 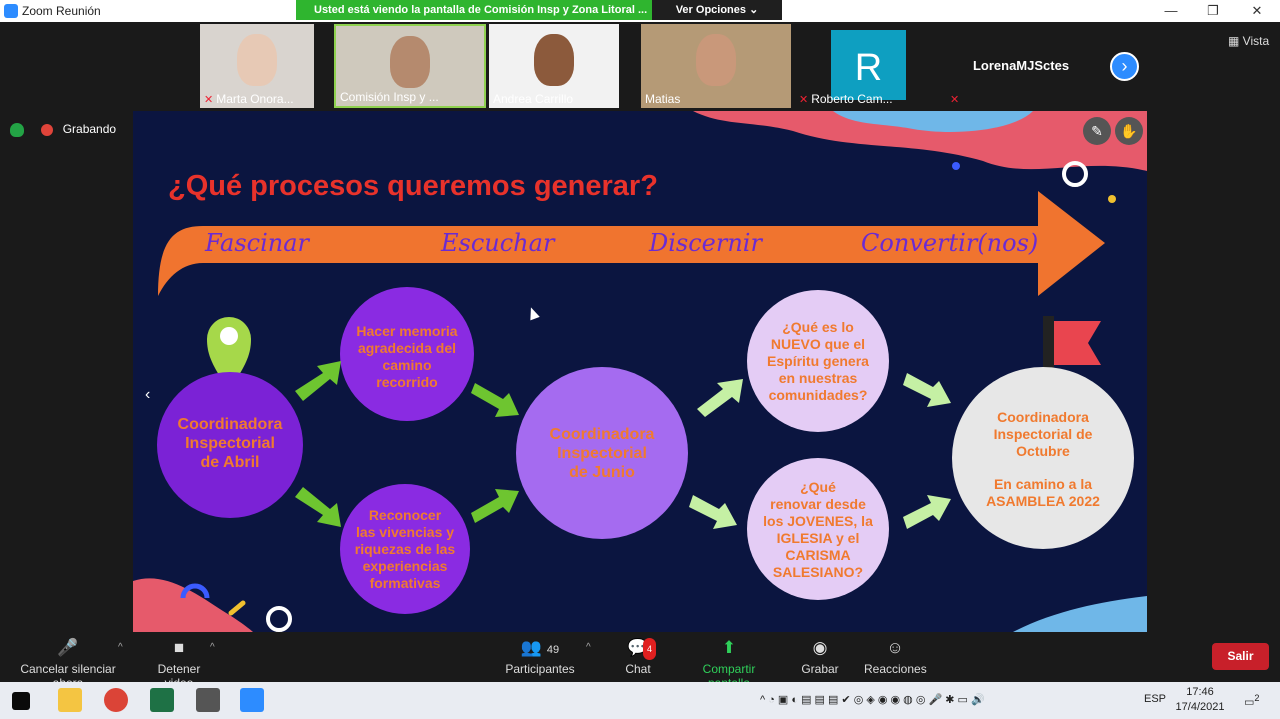 I want to click on slide-tools: ✎ ✋, so click(x=1111, y=131).